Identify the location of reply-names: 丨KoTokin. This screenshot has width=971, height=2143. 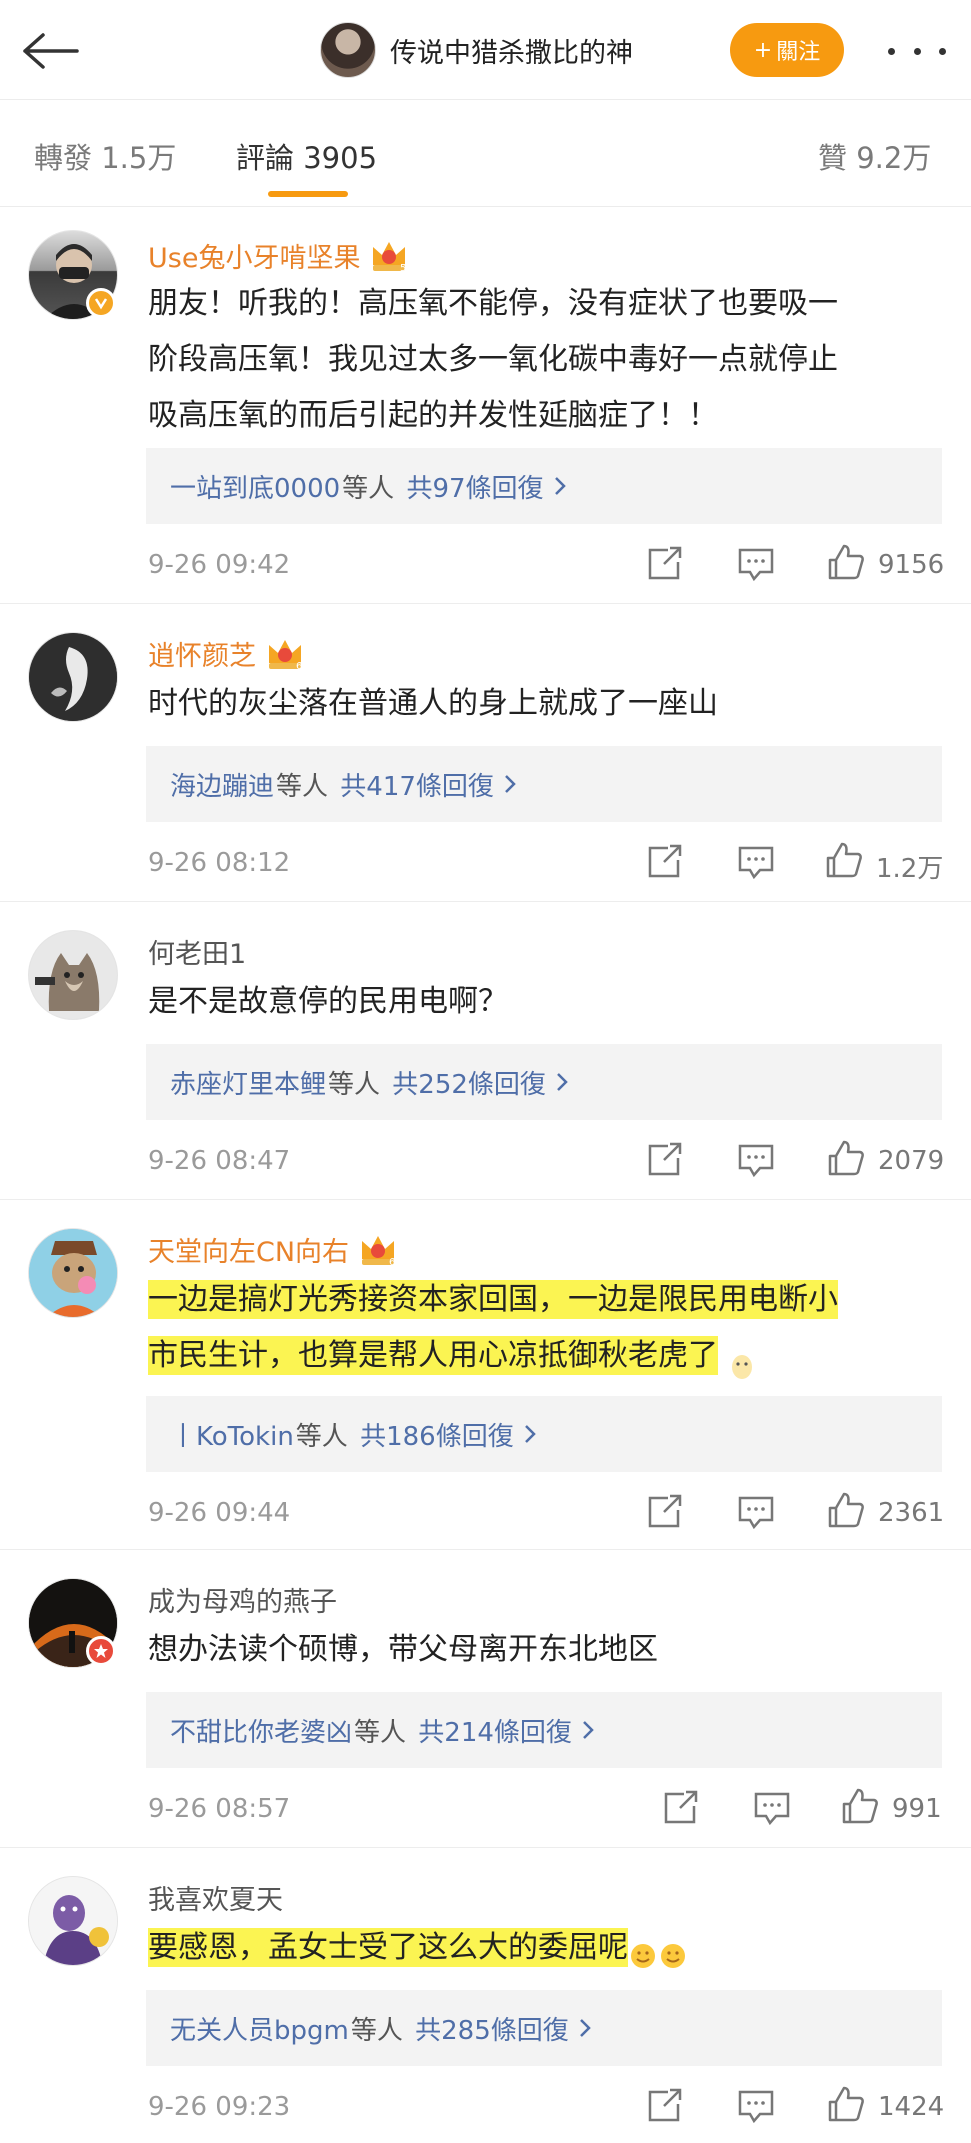
(232, 1434).